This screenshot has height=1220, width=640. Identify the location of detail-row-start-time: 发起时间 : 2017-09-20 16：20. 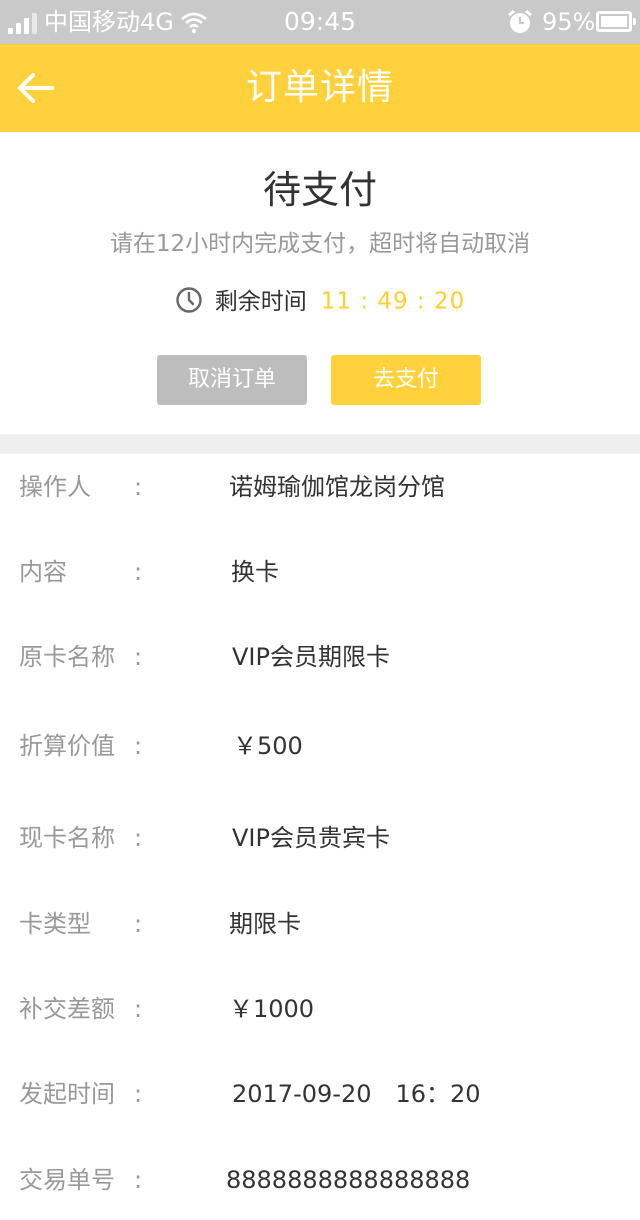
(320, 1094).